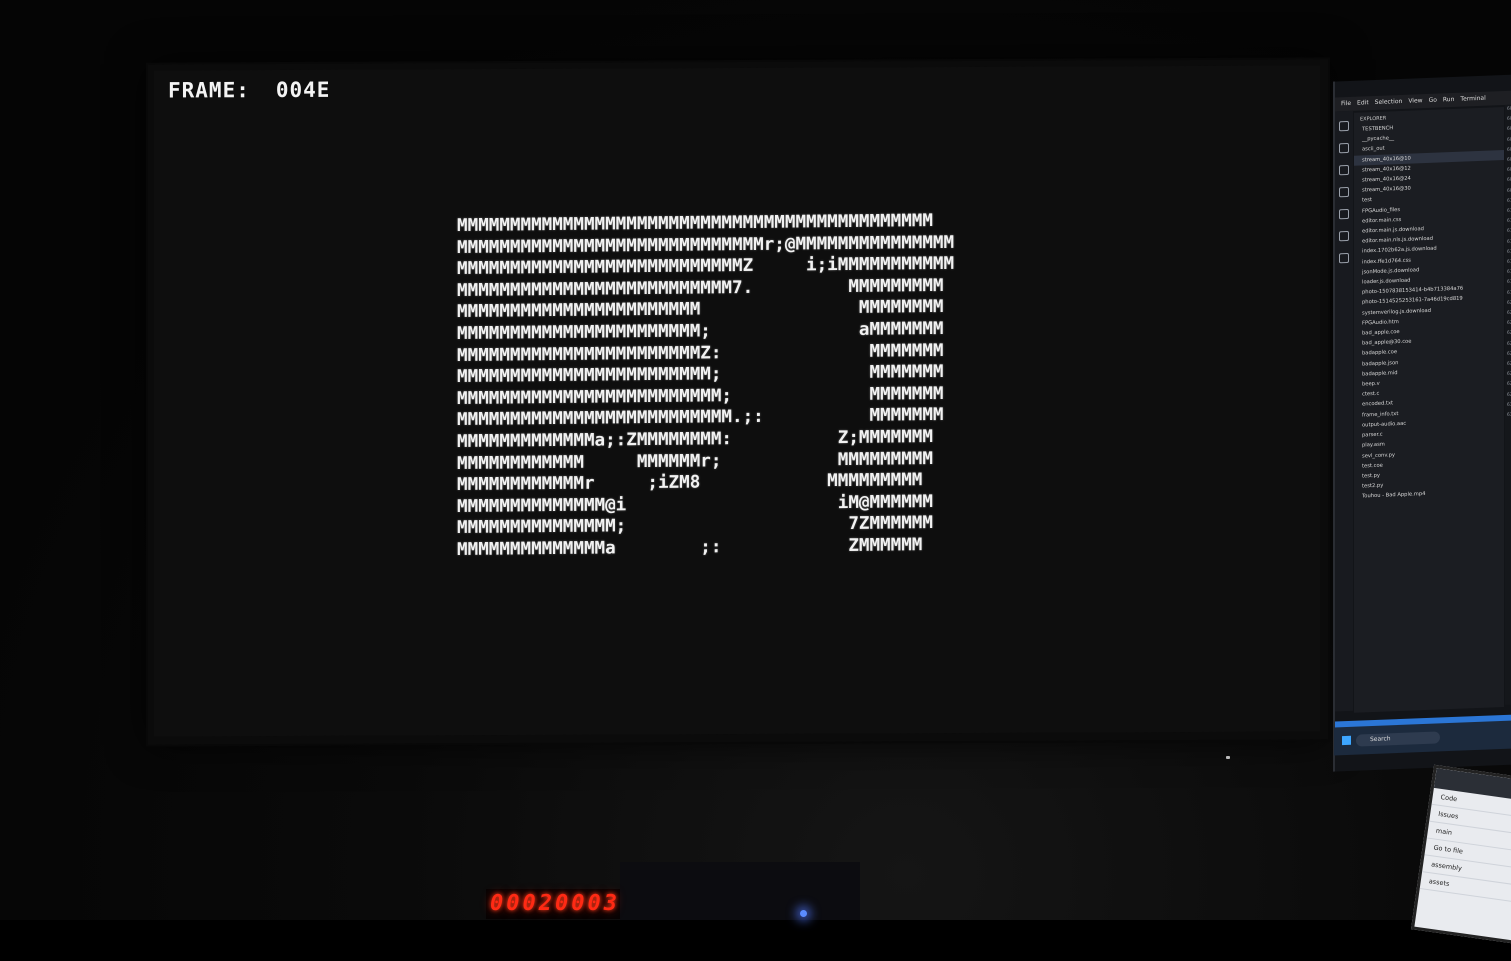 This screenshot has width=1511, height=961. What do you see at coordinates (1509, 109) in the screenshot?
I see `line-number: 601` at bounding box center [1509, 109].